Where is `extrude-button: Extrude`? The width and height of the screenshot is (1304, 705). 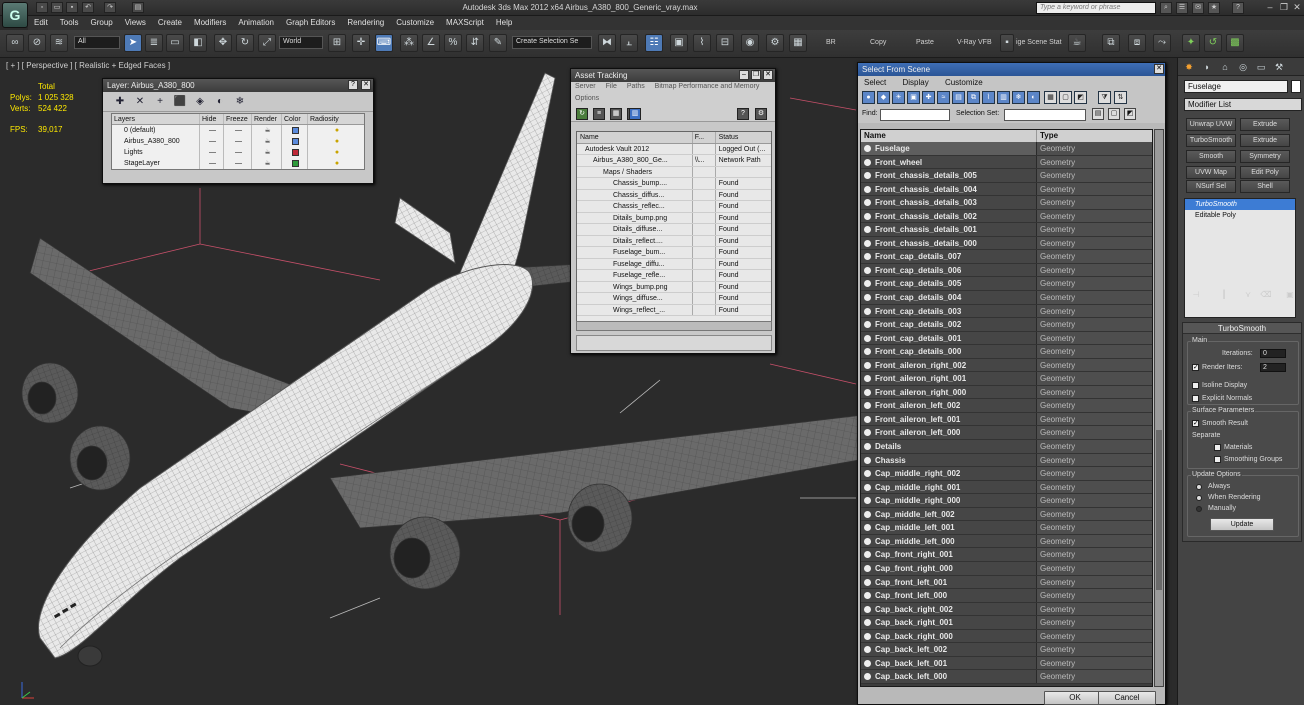
extrude-button: Extrude is located at coordinates (1265, 124).